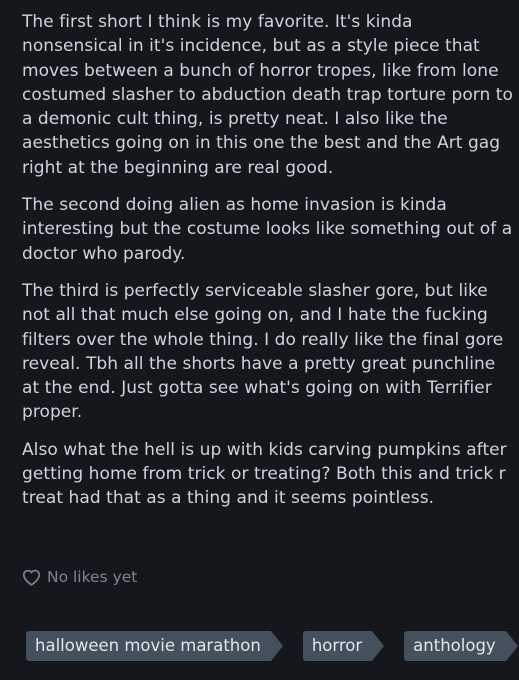 This screenshot has width=519, height=680. Describe the element at coordinates (461, 646) in the screenshot. I see `tag-anthology: anthology` at that location.